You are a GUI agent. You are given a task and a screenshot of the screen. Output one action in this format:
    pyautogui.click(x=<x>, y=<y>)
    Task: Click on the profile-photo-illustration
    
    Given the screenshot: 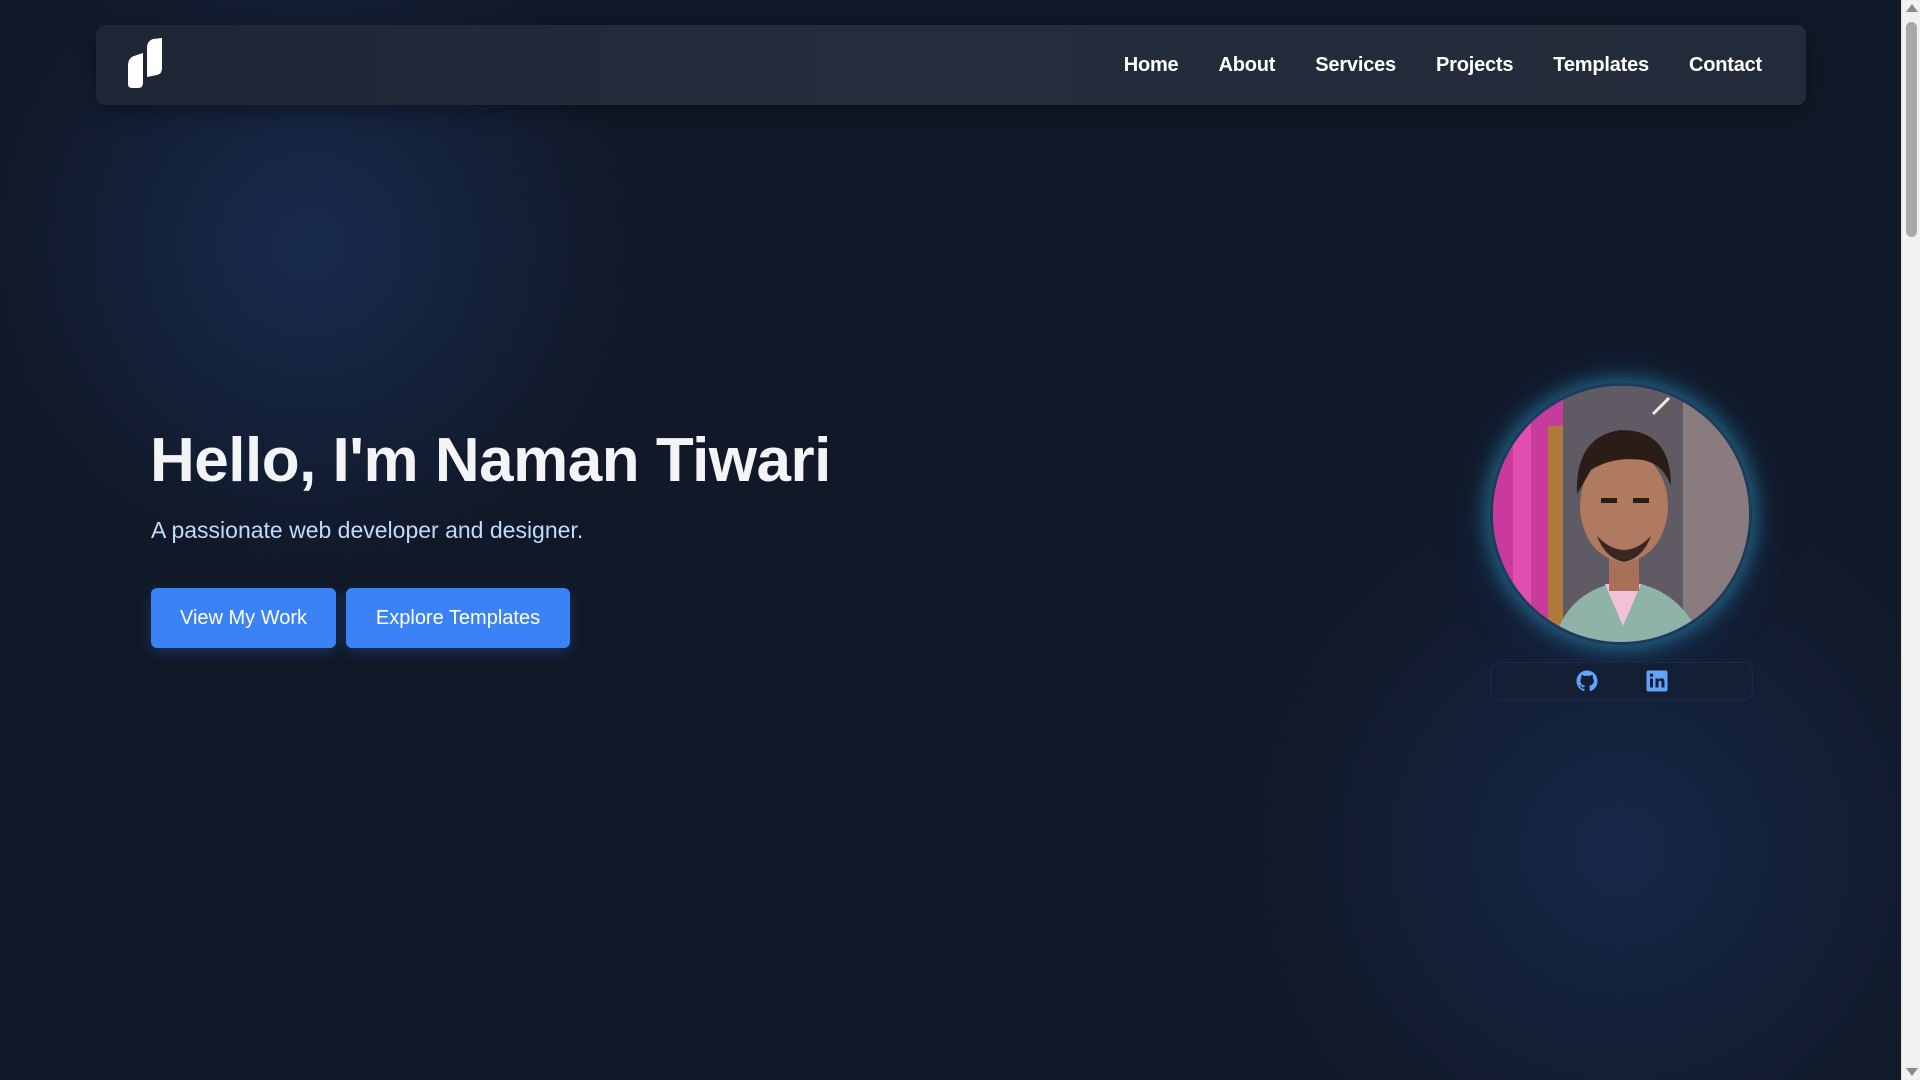 What is the action you would take?
    pyautogui.click(x=1621, y=514)
    